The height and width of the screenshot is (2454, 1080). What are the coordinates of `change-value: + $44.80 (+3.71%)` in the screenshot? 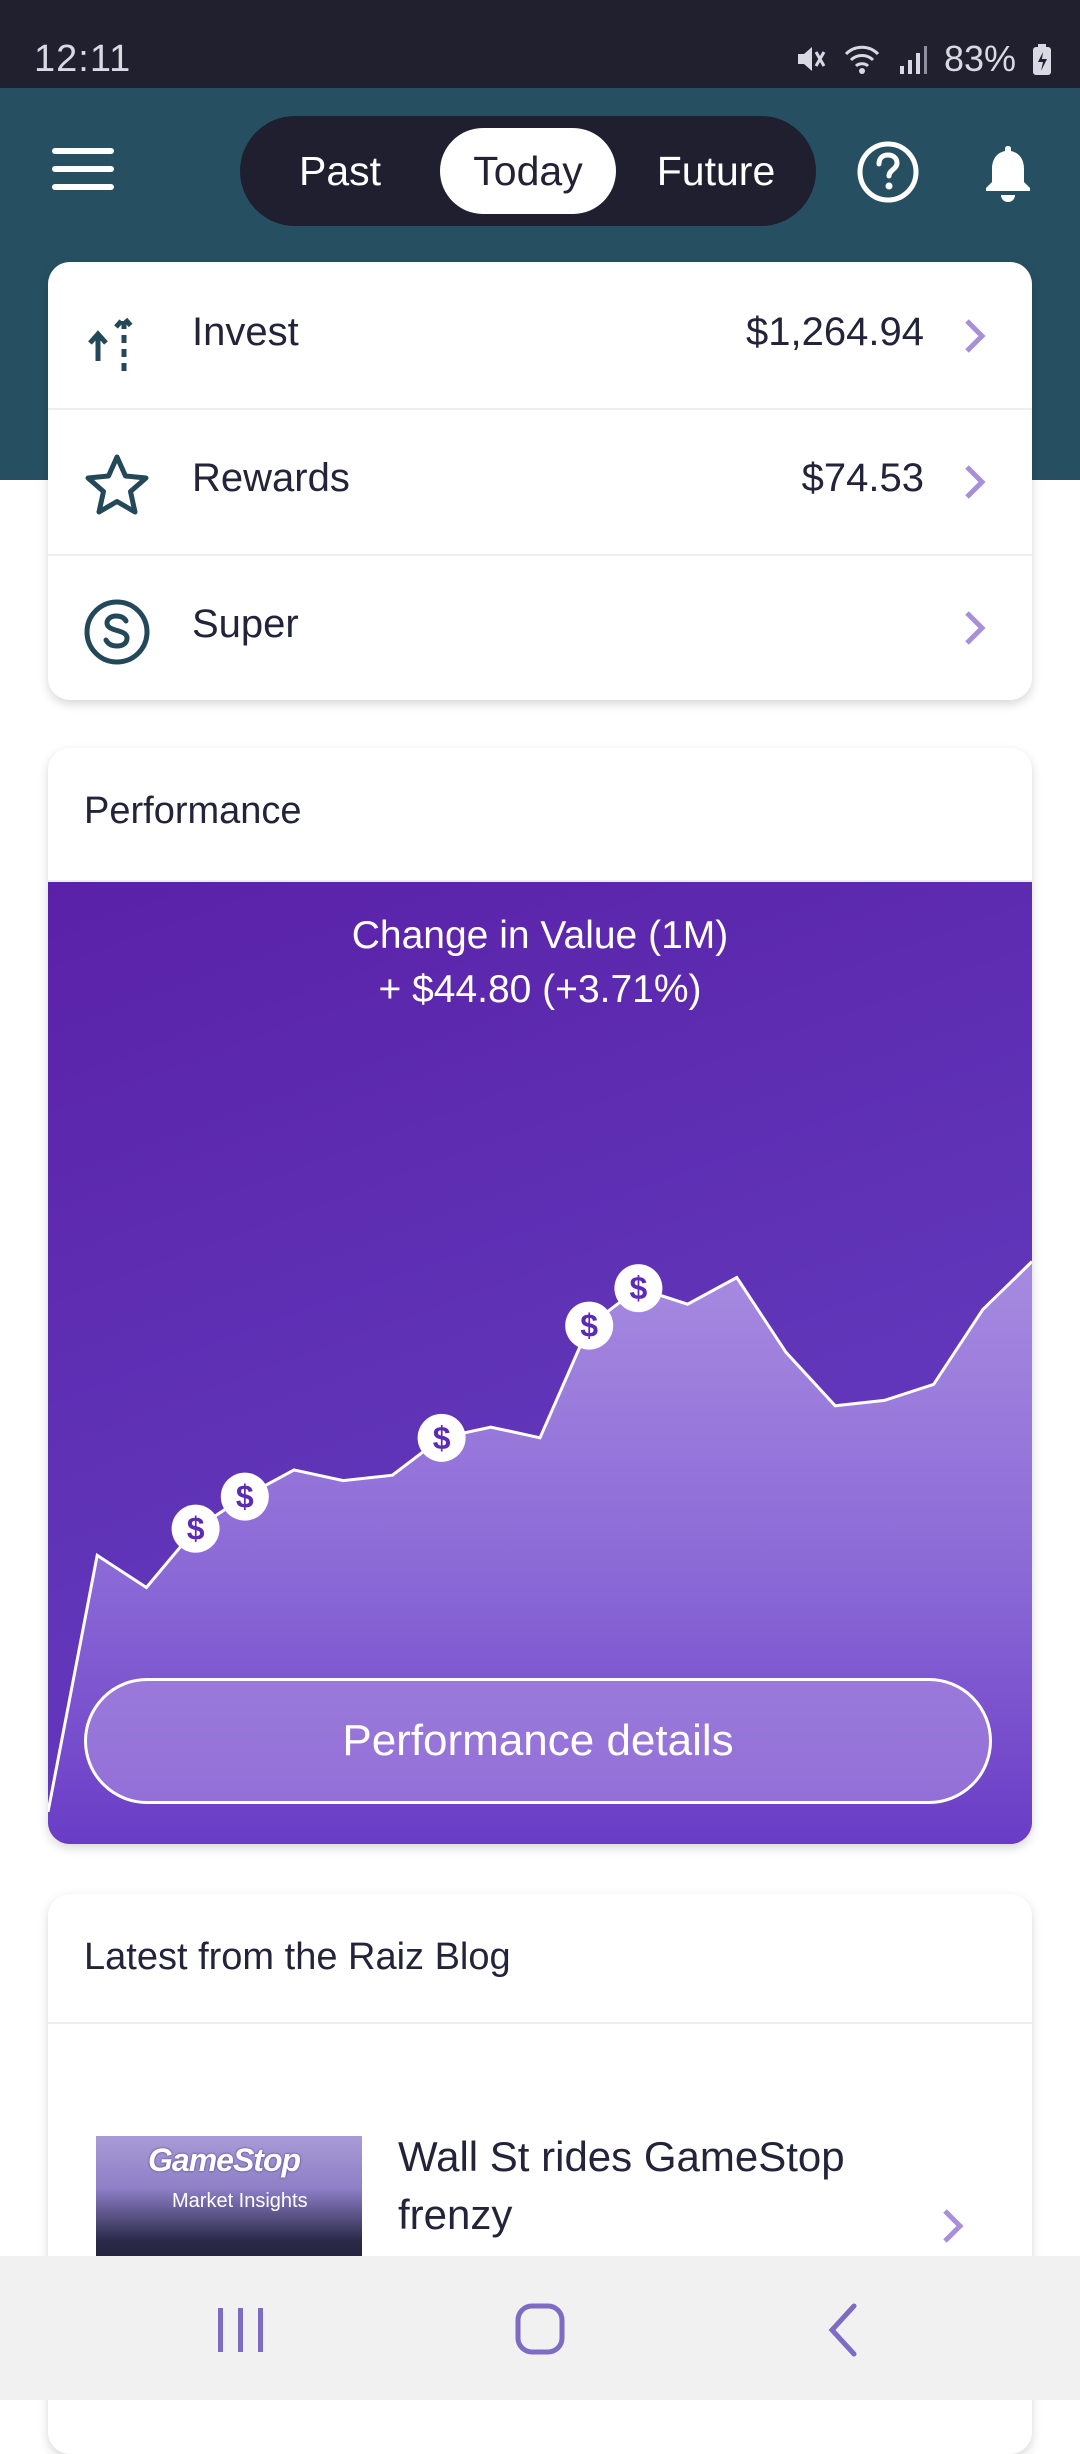 It's located at (540, 989).